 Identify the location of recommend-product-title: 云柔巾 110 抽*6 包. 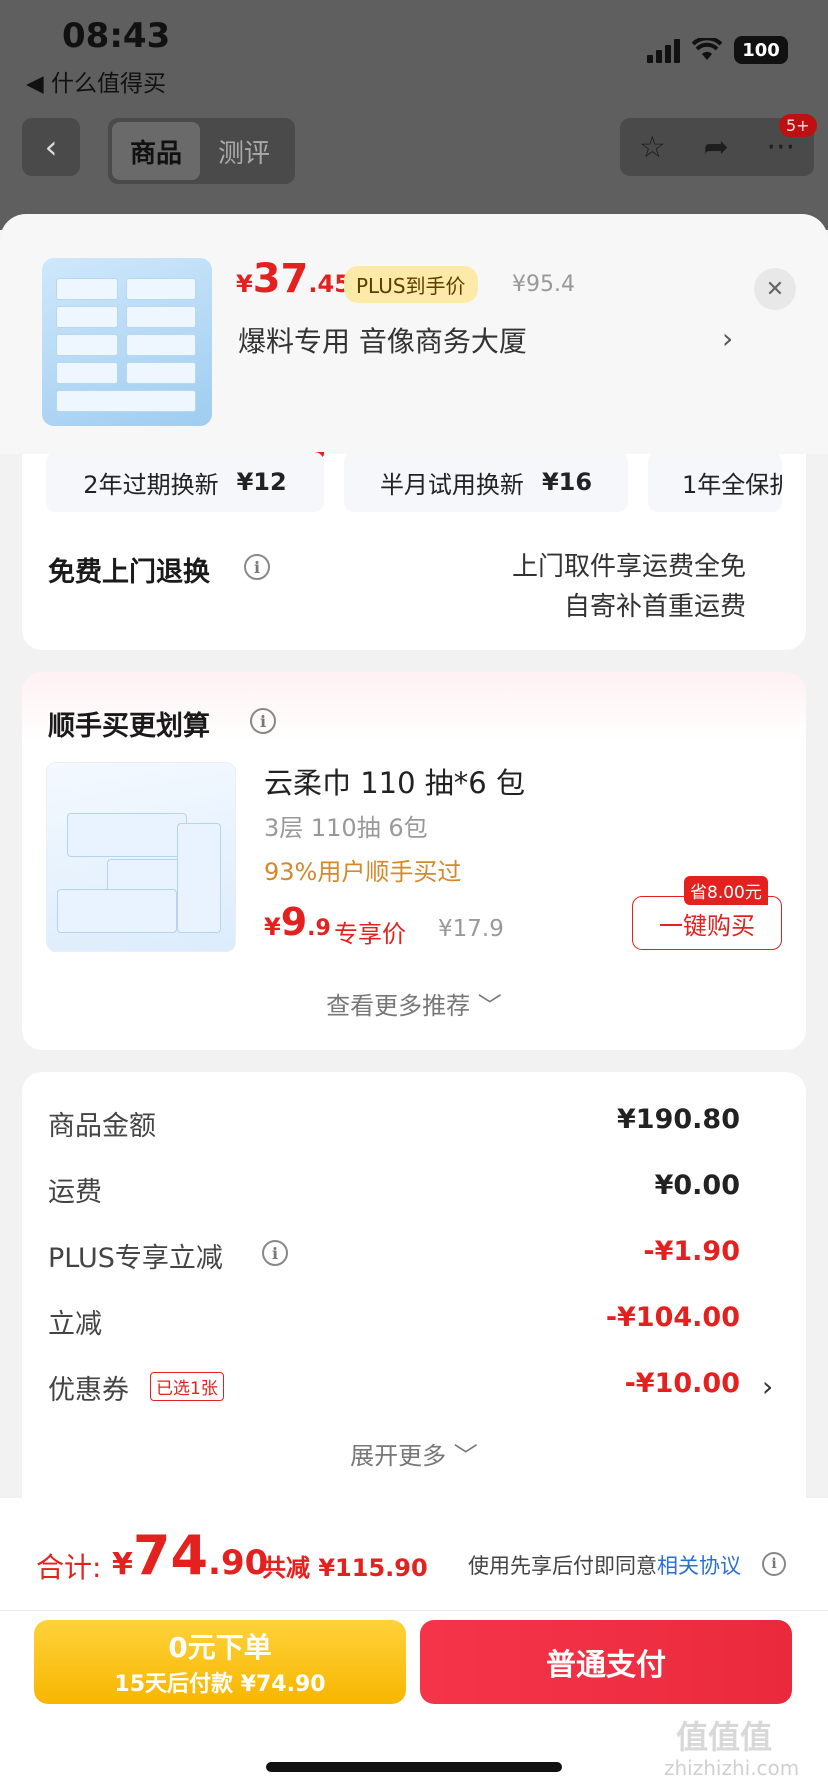
(394, 781).